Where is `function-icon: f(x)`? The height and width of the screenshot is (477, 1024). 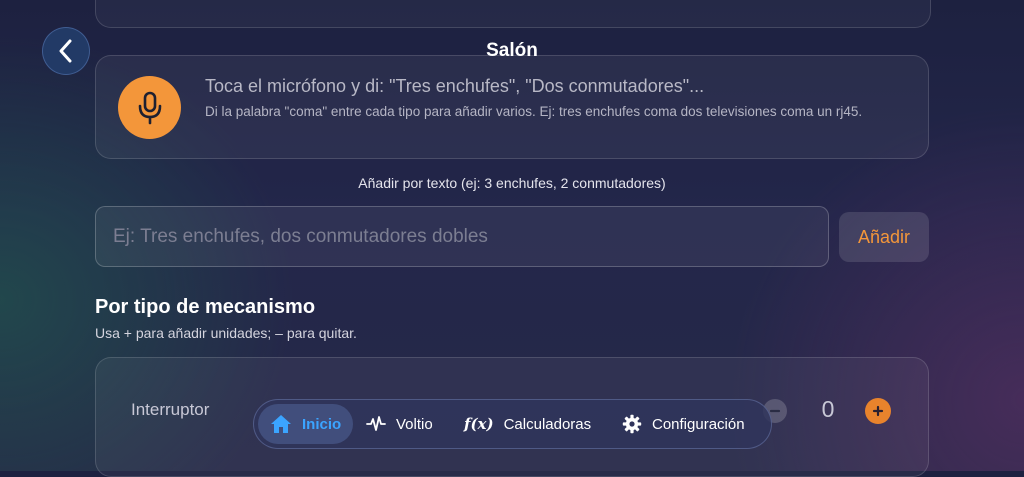
function-icon: f(x) is located at coordinates (479, 424).